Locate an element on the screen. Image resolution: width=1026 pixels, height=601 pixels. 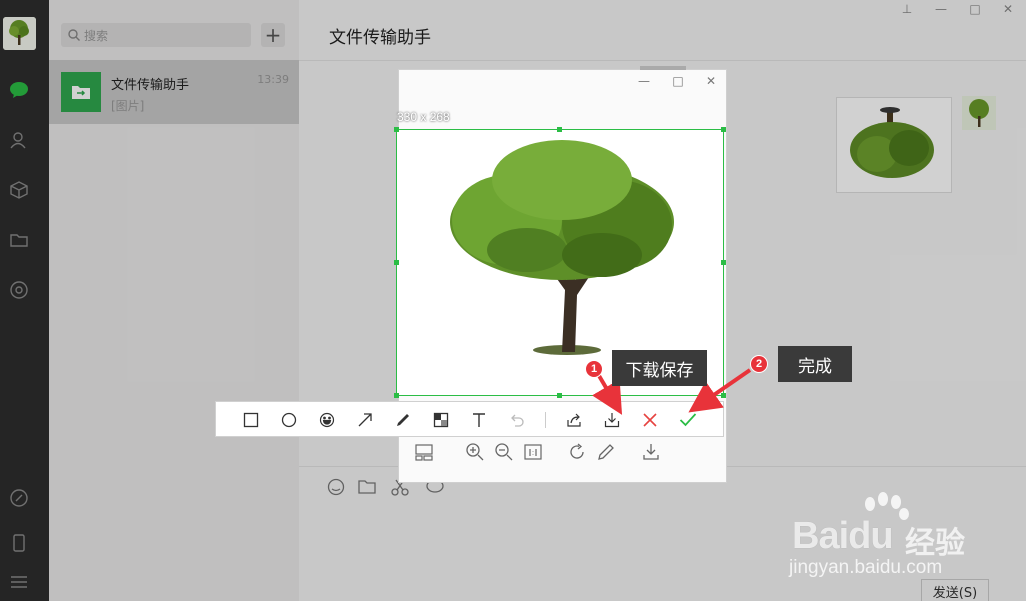
emoji-icon is located at coordinates (327, 420).